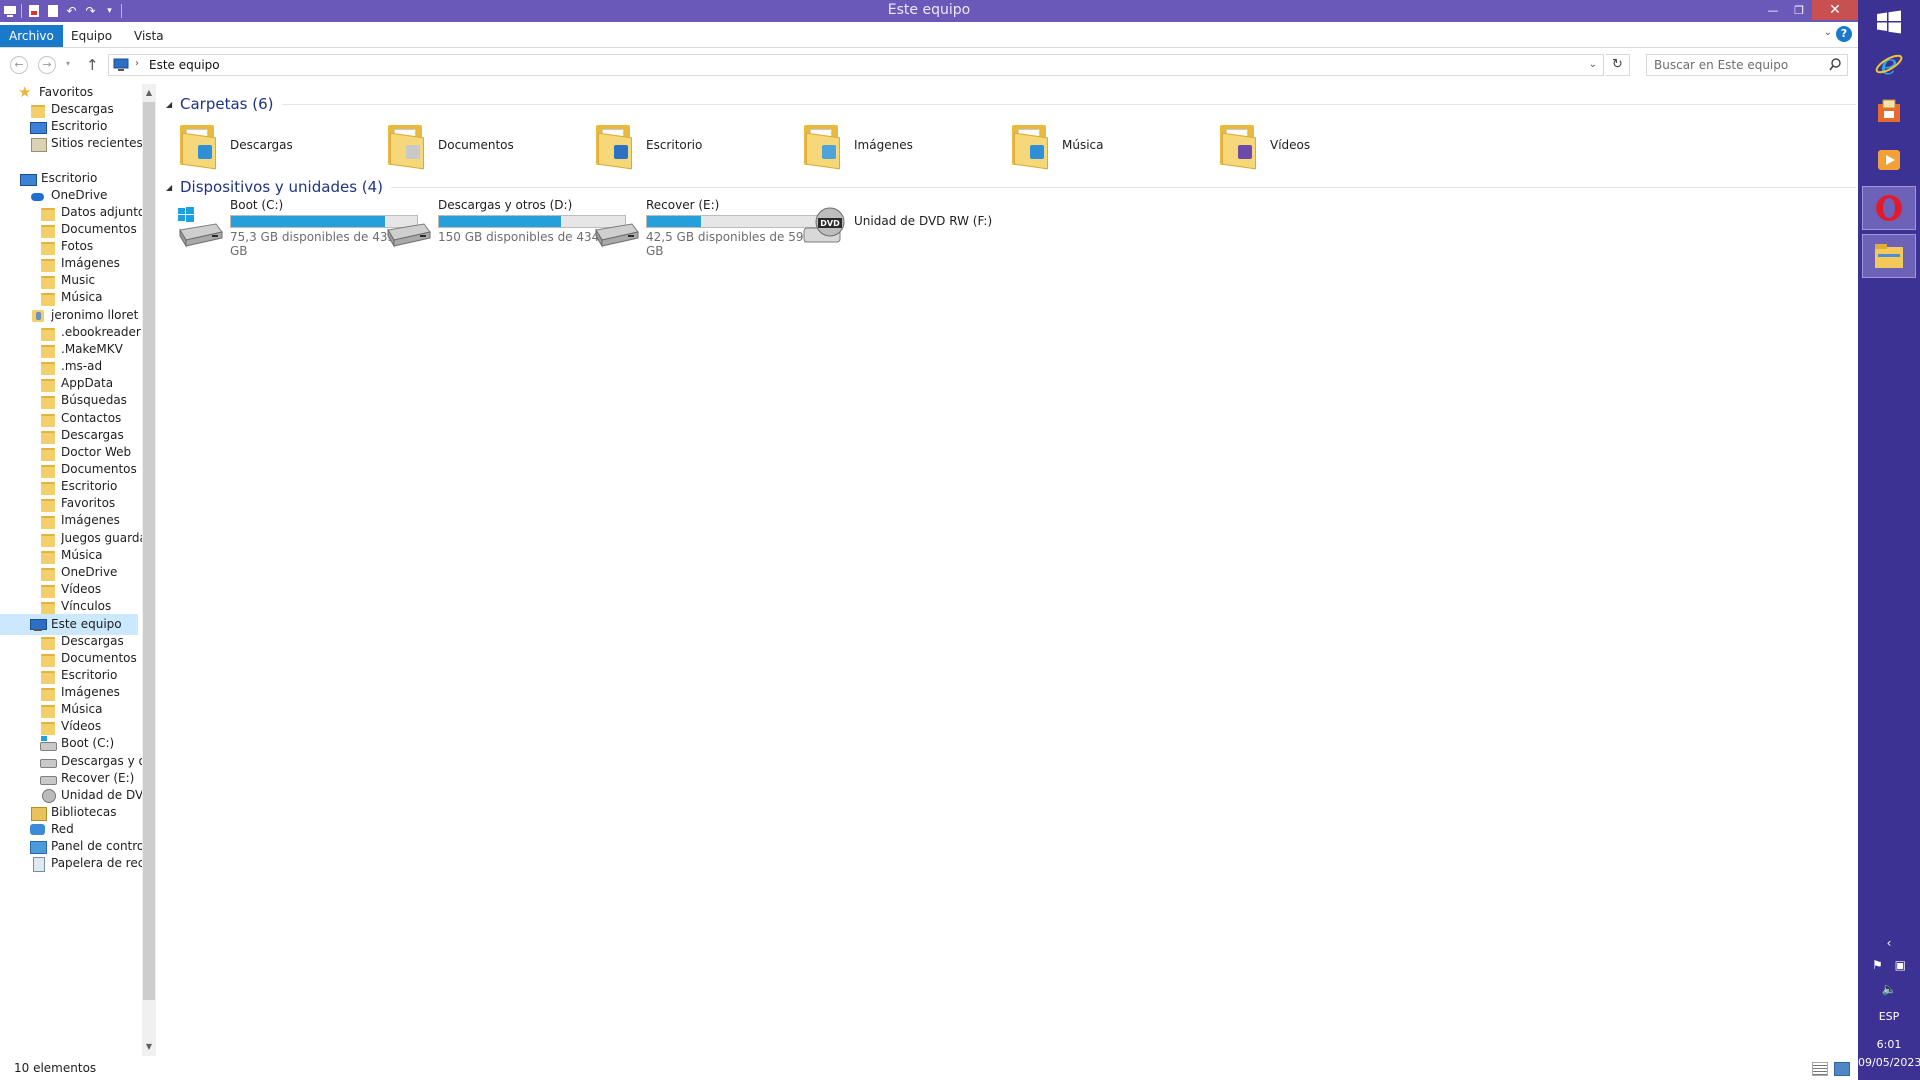 The width and height of the screenshot is (1920, 1080). Describe the element at coordinates (282, 187) in the screenshot. I see `group-title: Dispositivos y unidades (4)` at that location.